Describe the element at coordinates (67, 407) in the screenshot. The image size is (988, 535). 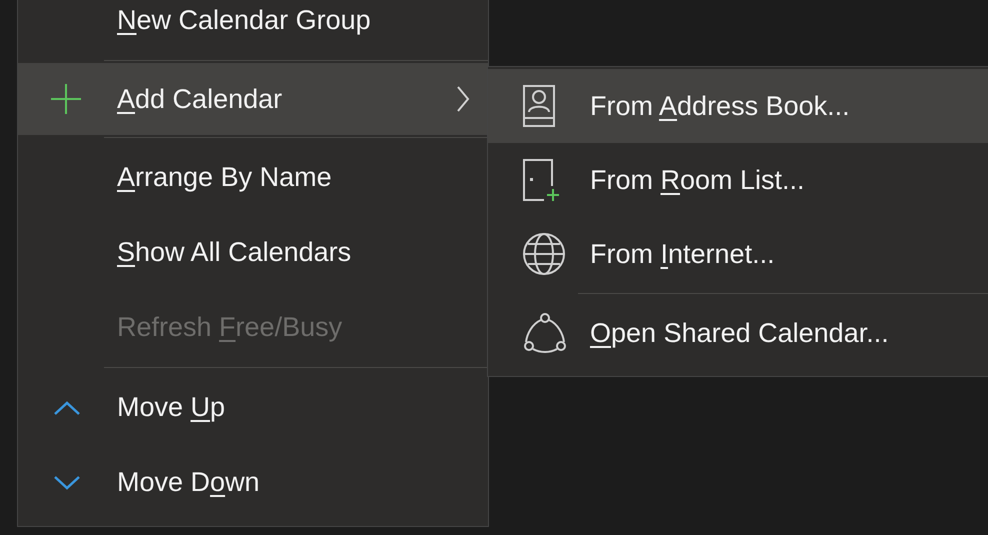
I see `chevron-up-icon` at that location.